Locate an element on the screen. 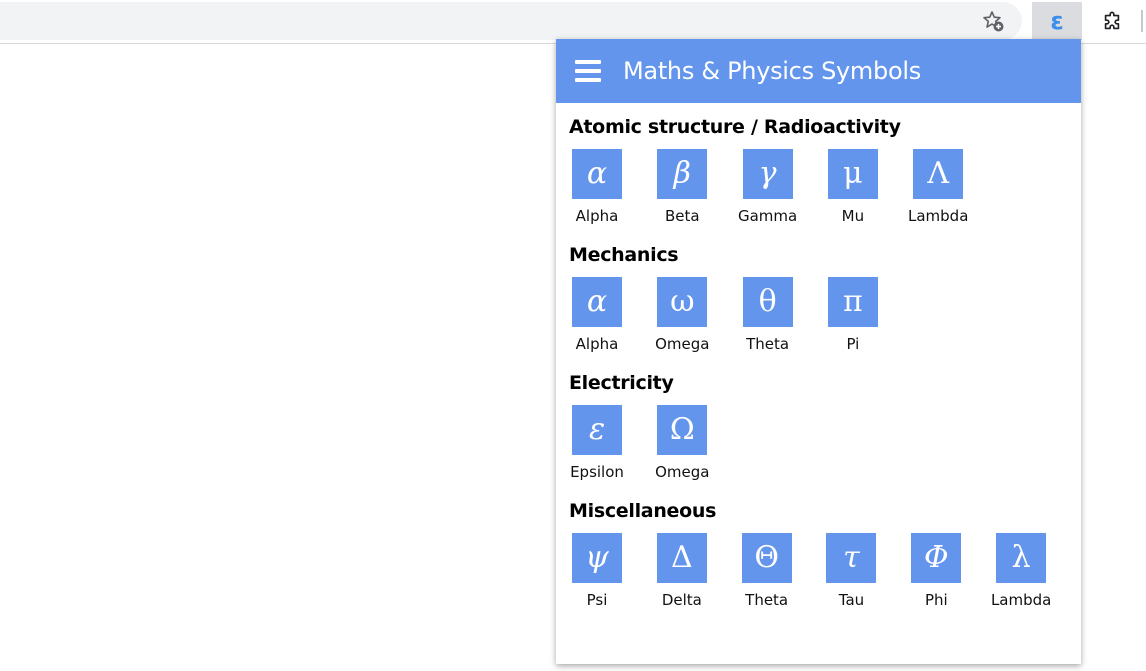  symbol-item: π Pi is located at coordinates (870, 315).